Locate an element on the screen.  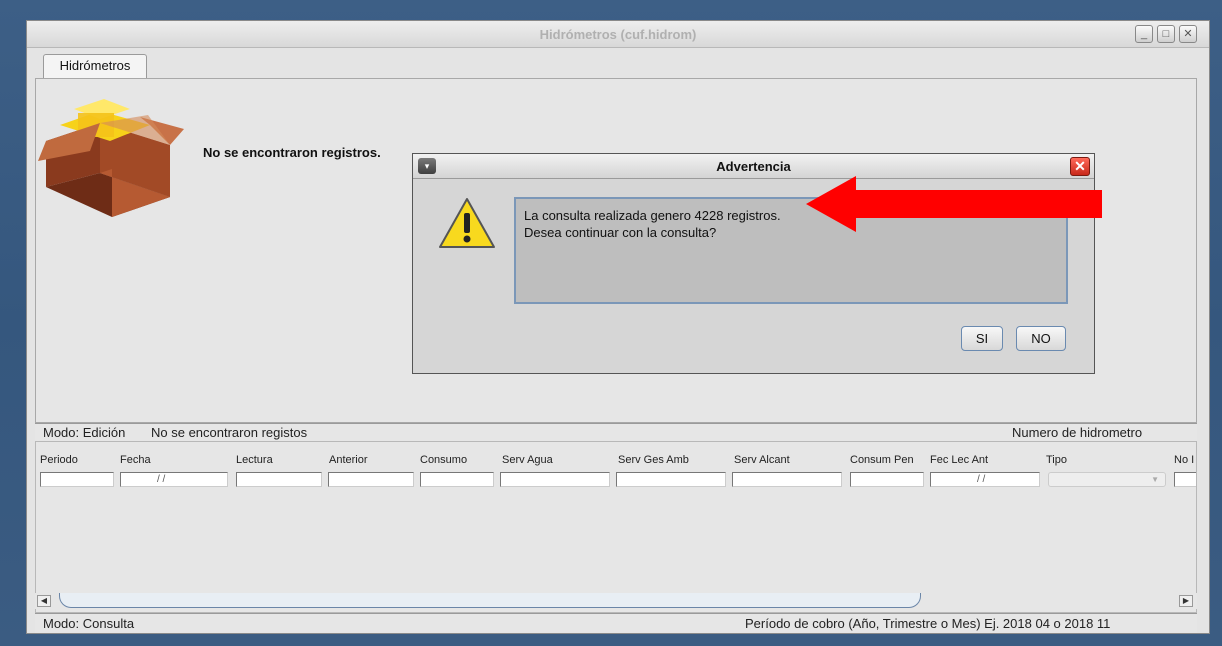
column-header-tipo: Tipo is located at coordinates (1056, 460).